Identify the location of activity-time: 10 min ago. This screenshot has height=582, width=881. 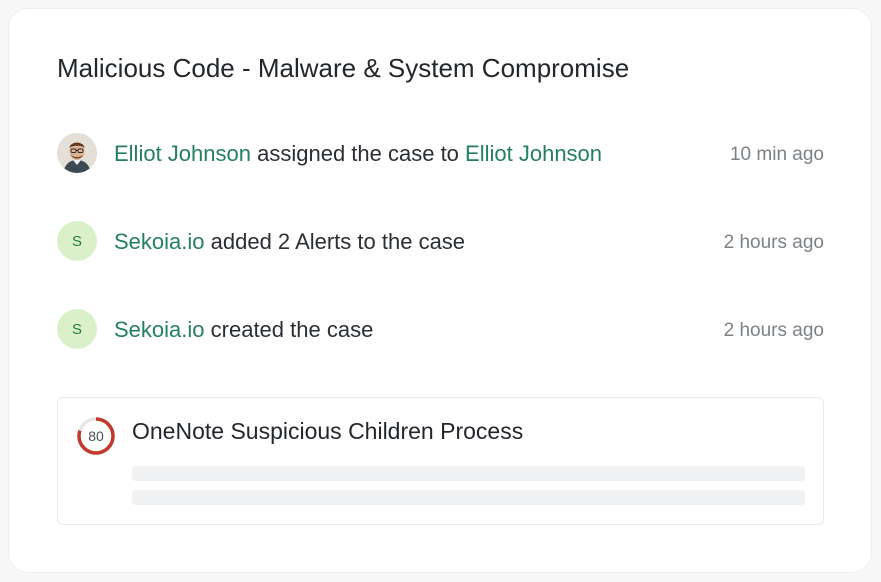
(776, 154).